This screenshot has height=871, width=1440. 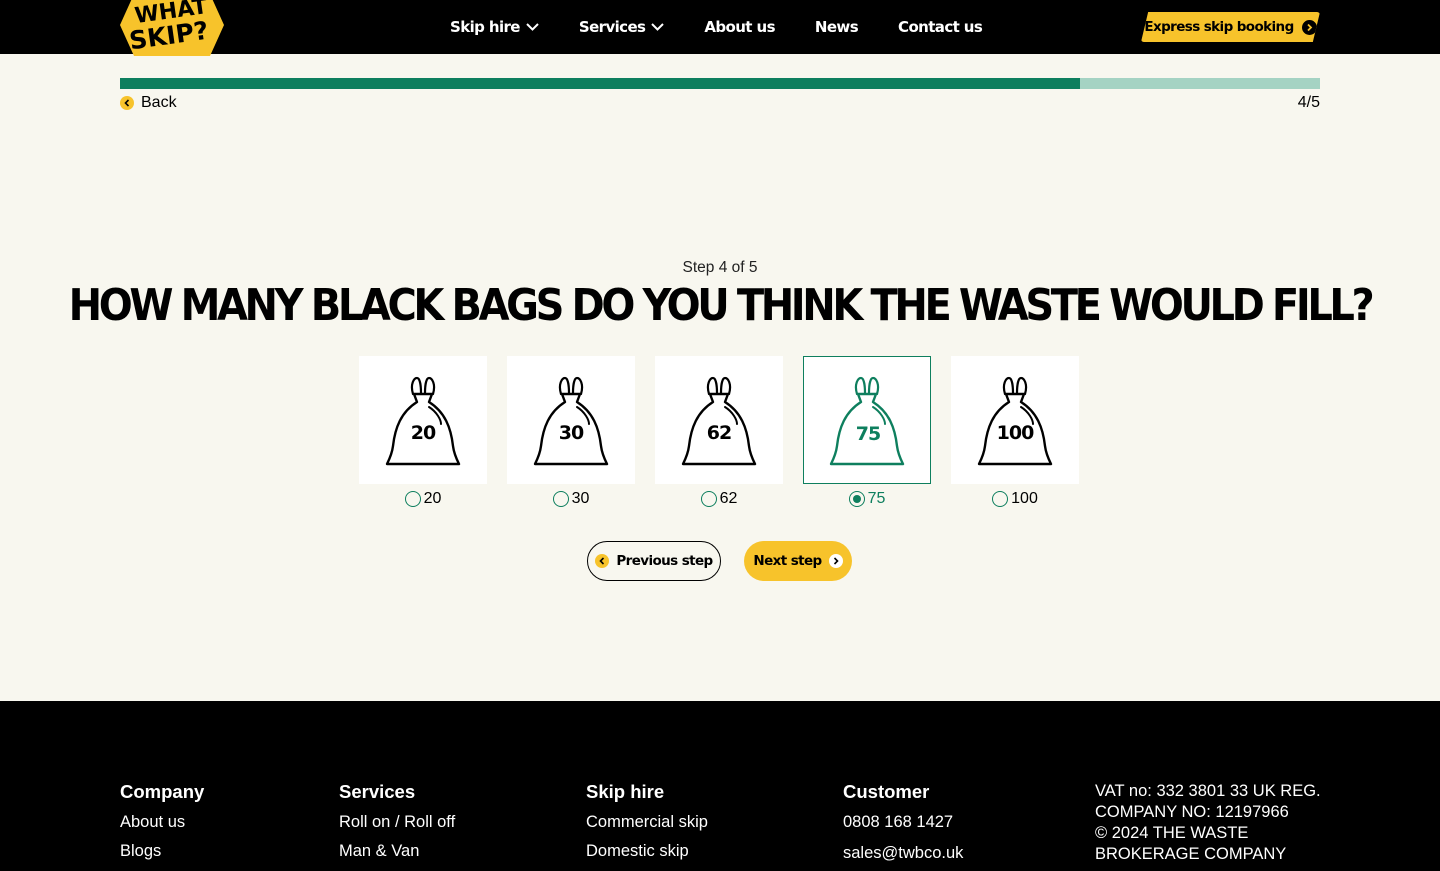 I want to click on nav-item-label: About us, so click(x=739, y=27).